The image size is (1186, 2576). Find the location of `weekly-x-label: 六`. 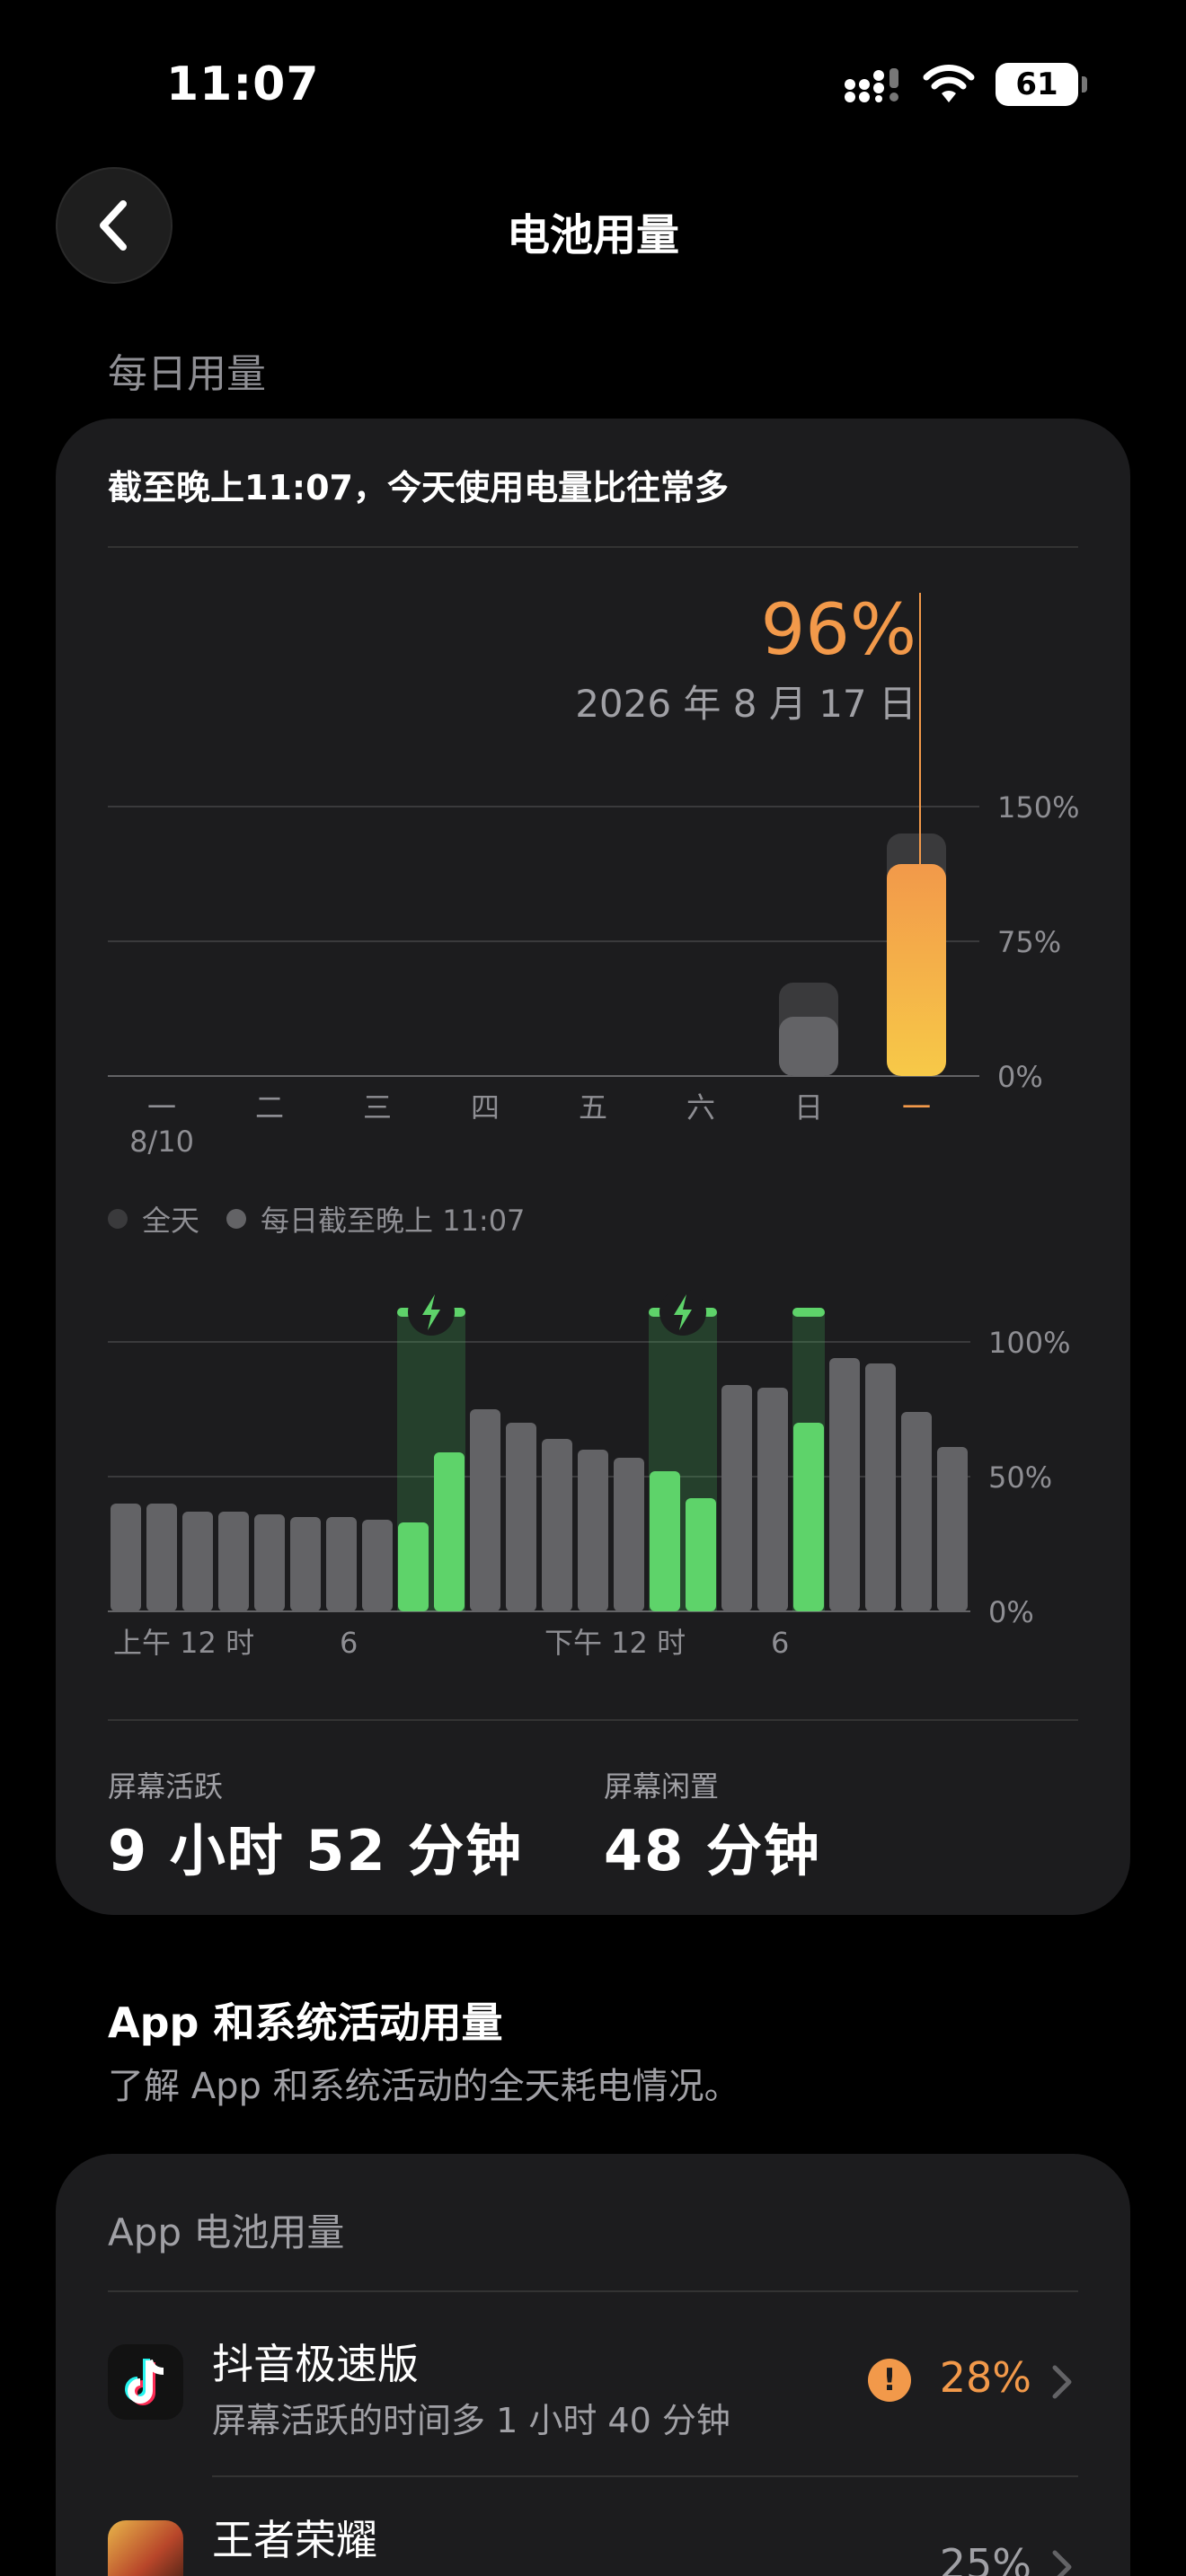

weekly-x-label: 六 is located at coordinates (700, 1107).